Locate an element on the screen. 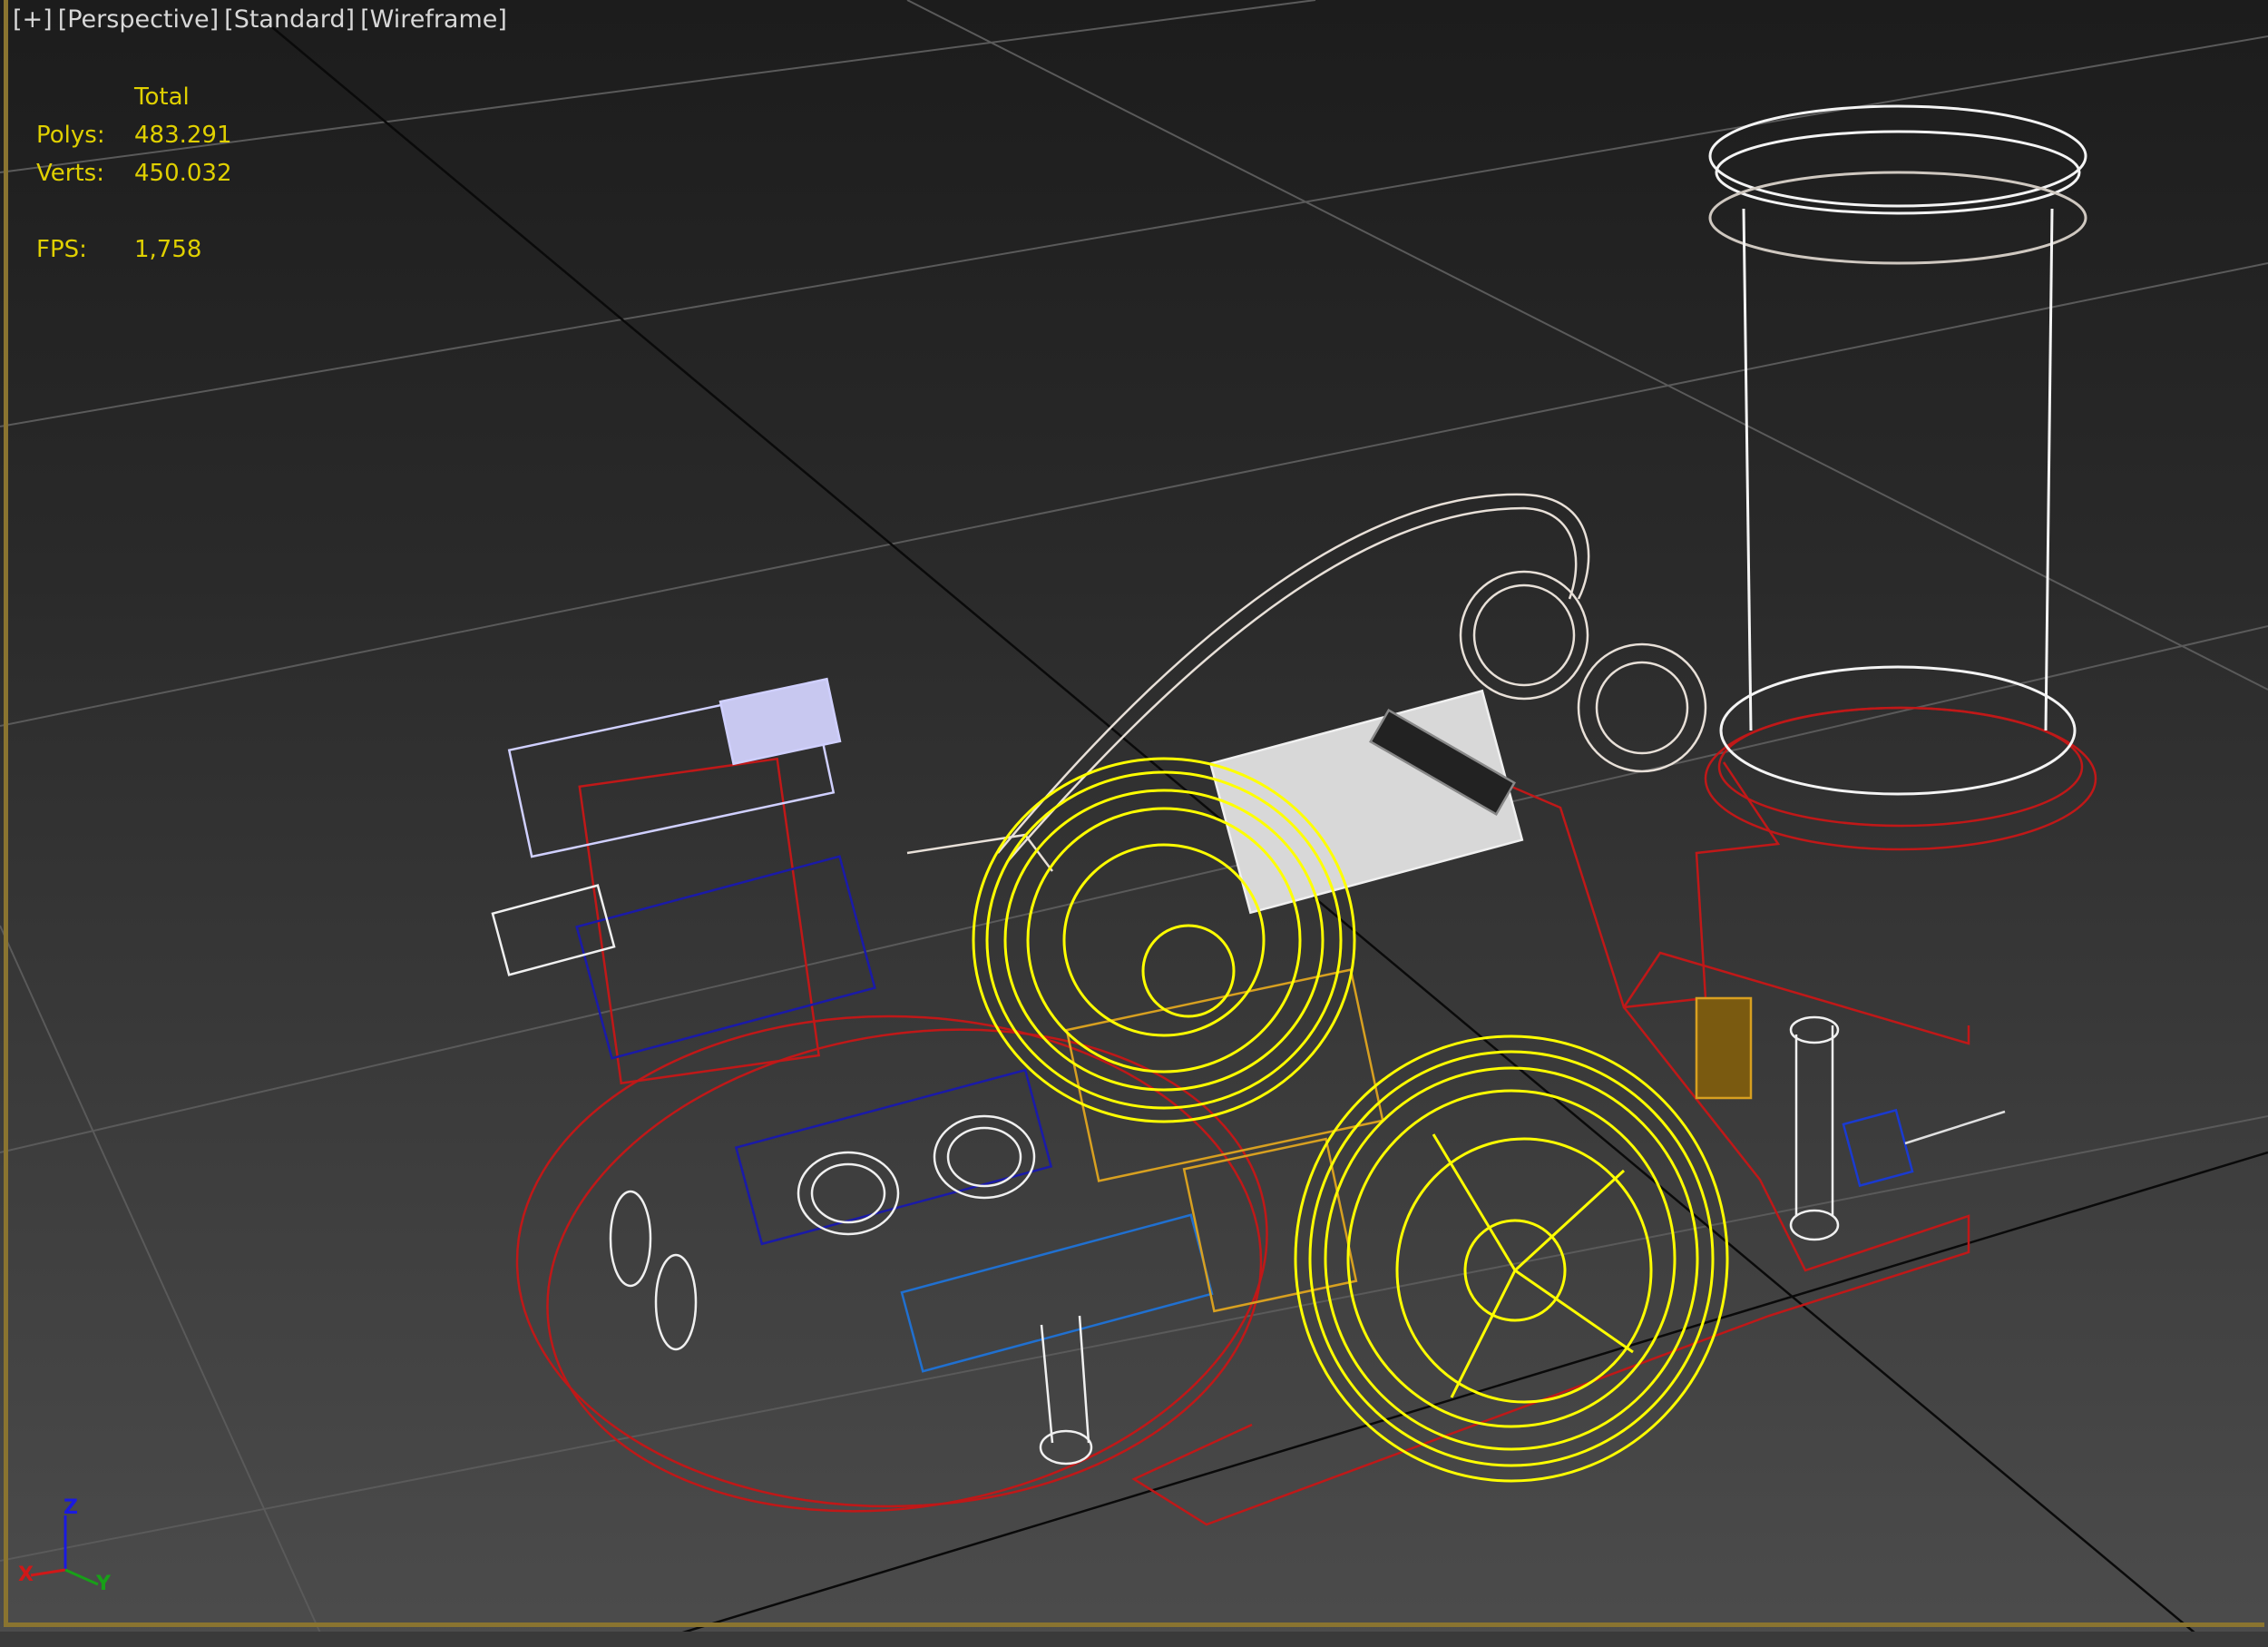 The height and width of the screenshot is (1647, 2268). water-tank-cylinder is located at coordinates (1898, 450).